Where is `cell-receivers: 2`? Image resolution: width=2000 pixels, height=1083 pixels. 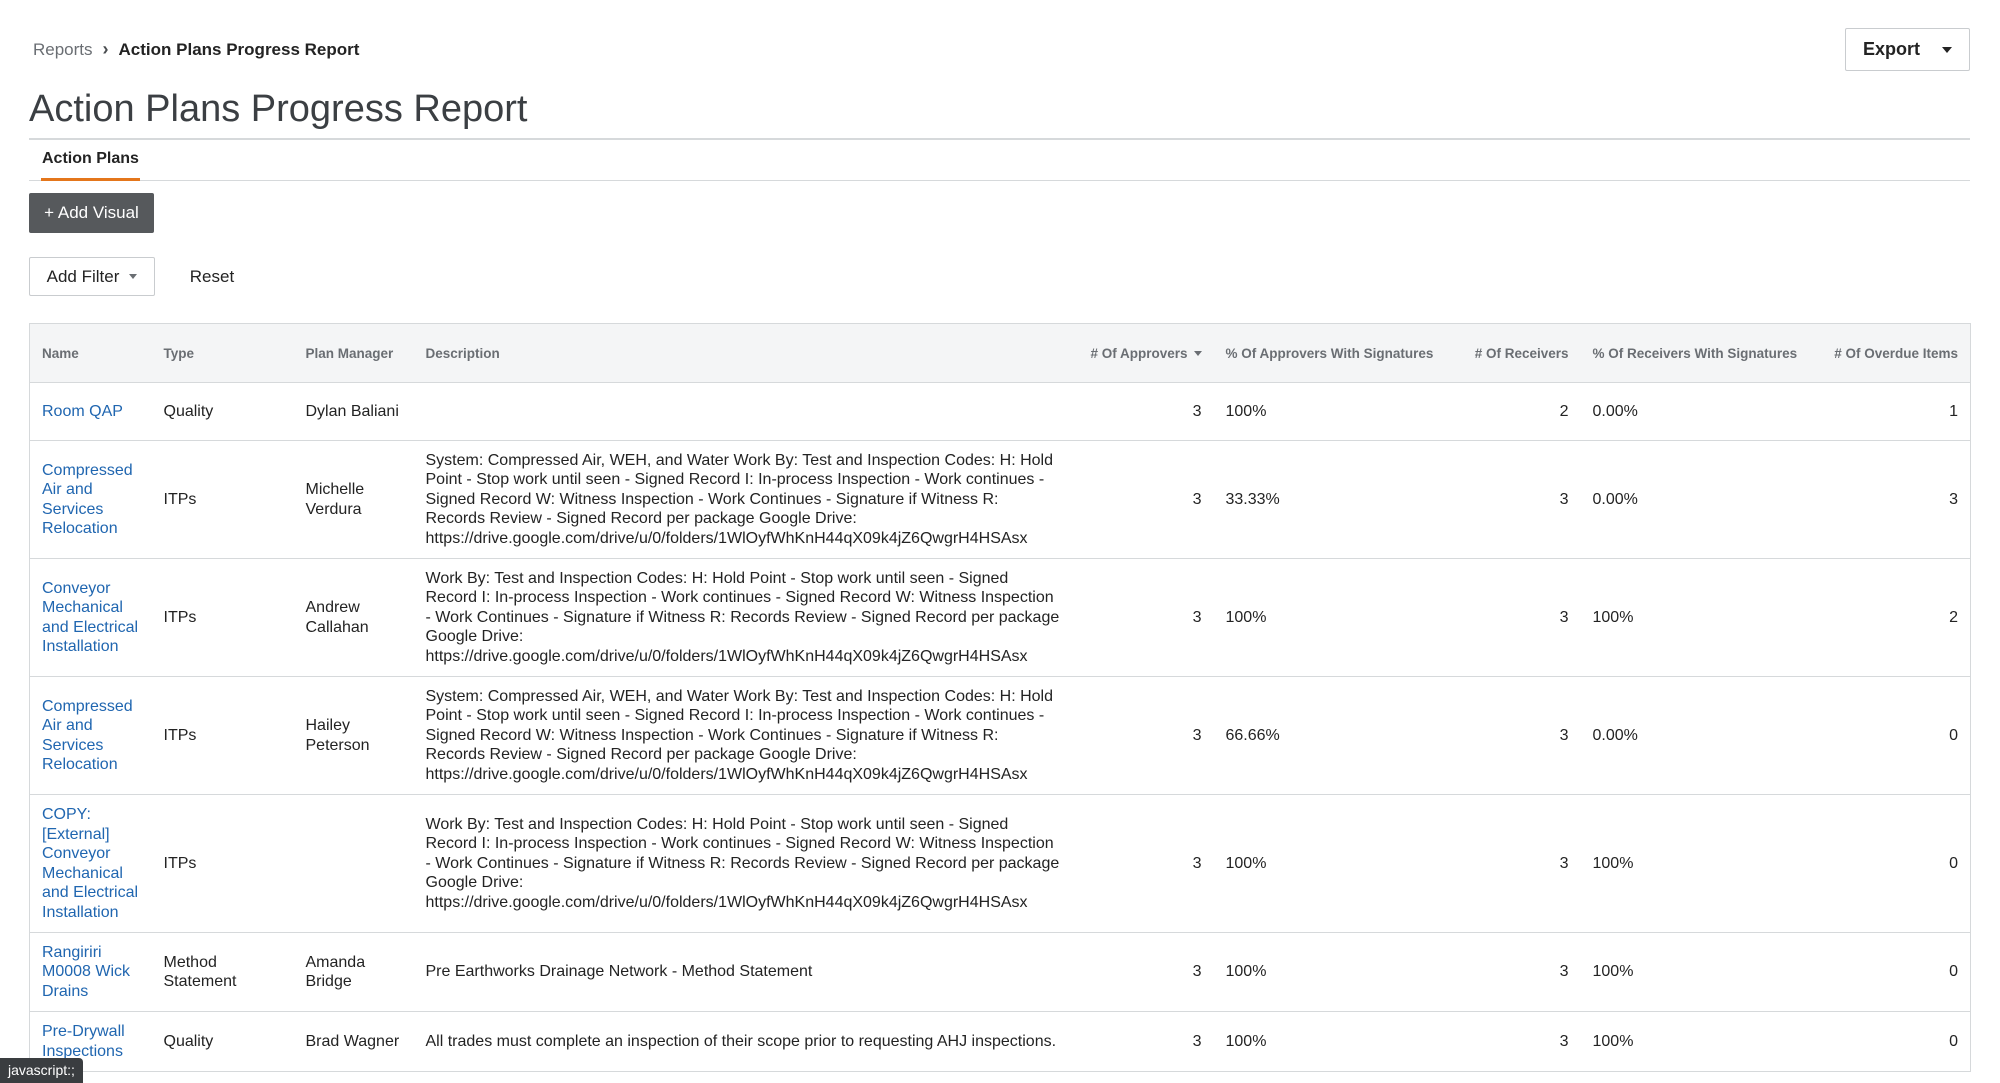 cell-receivers: 2 is located at coordinates (1517, 411).